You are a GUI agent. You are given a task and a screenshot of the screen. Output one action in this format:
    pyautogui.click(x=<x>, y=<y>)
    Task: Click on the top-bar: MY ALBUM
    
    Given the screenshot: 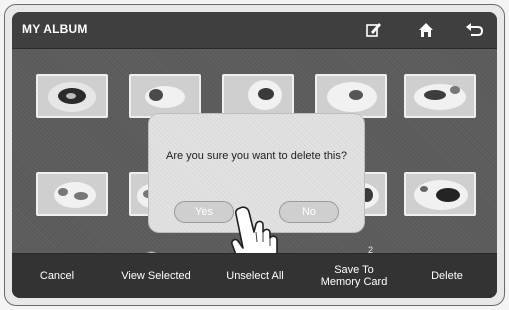 What is the action you would take?
    pyautogui.click(x=254, y=30)
    